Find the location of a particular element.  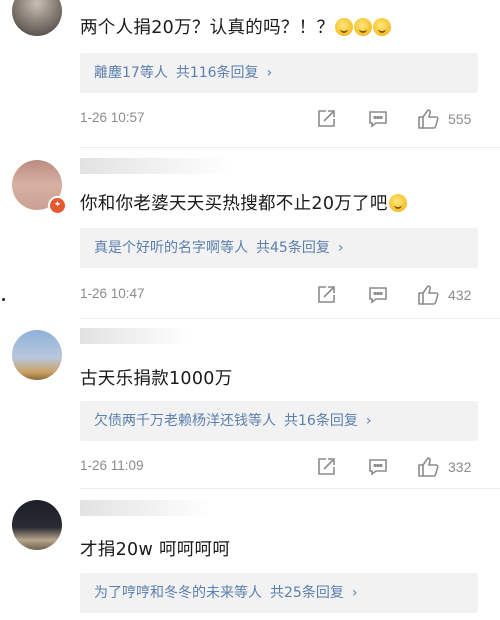

reply-users: 为了哼哼和冬冬的未来等人 is located at coordinates (178, 593).